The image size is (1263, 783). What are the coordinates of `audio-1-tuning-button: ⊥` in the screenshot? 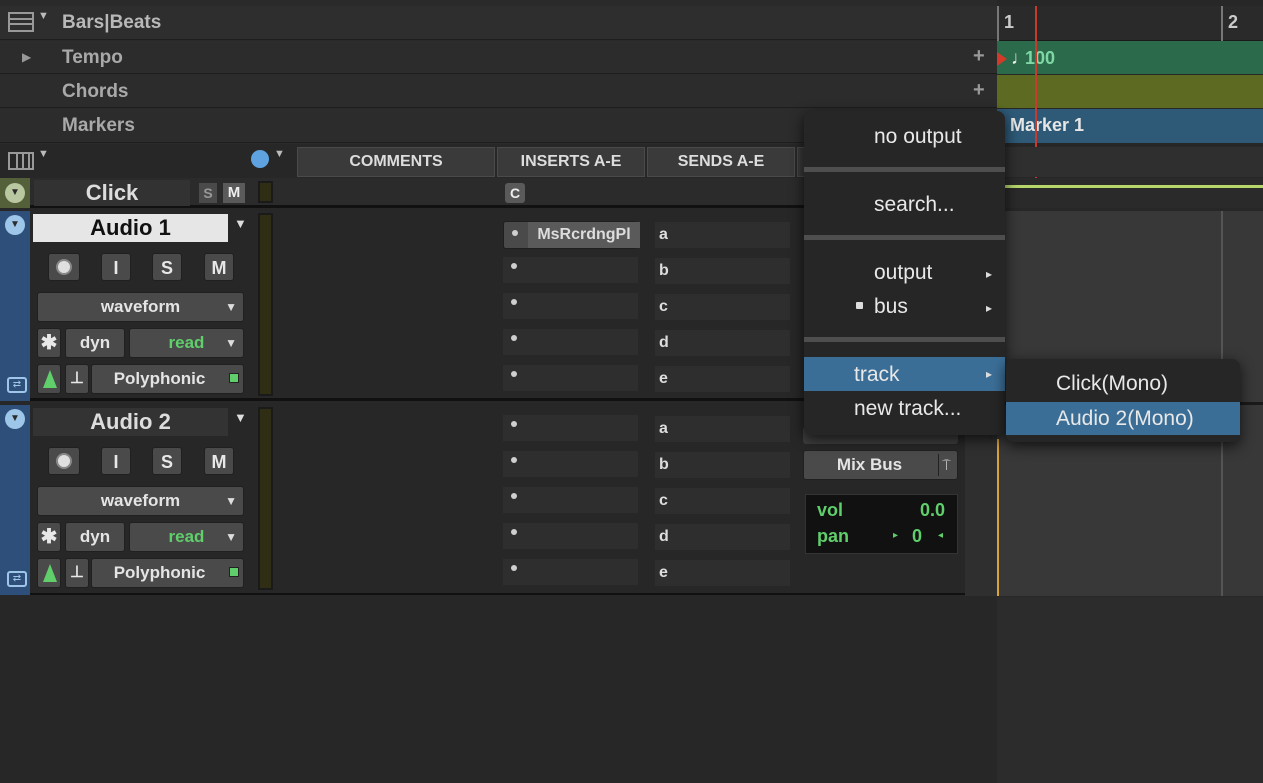 It's located at (77, 379).